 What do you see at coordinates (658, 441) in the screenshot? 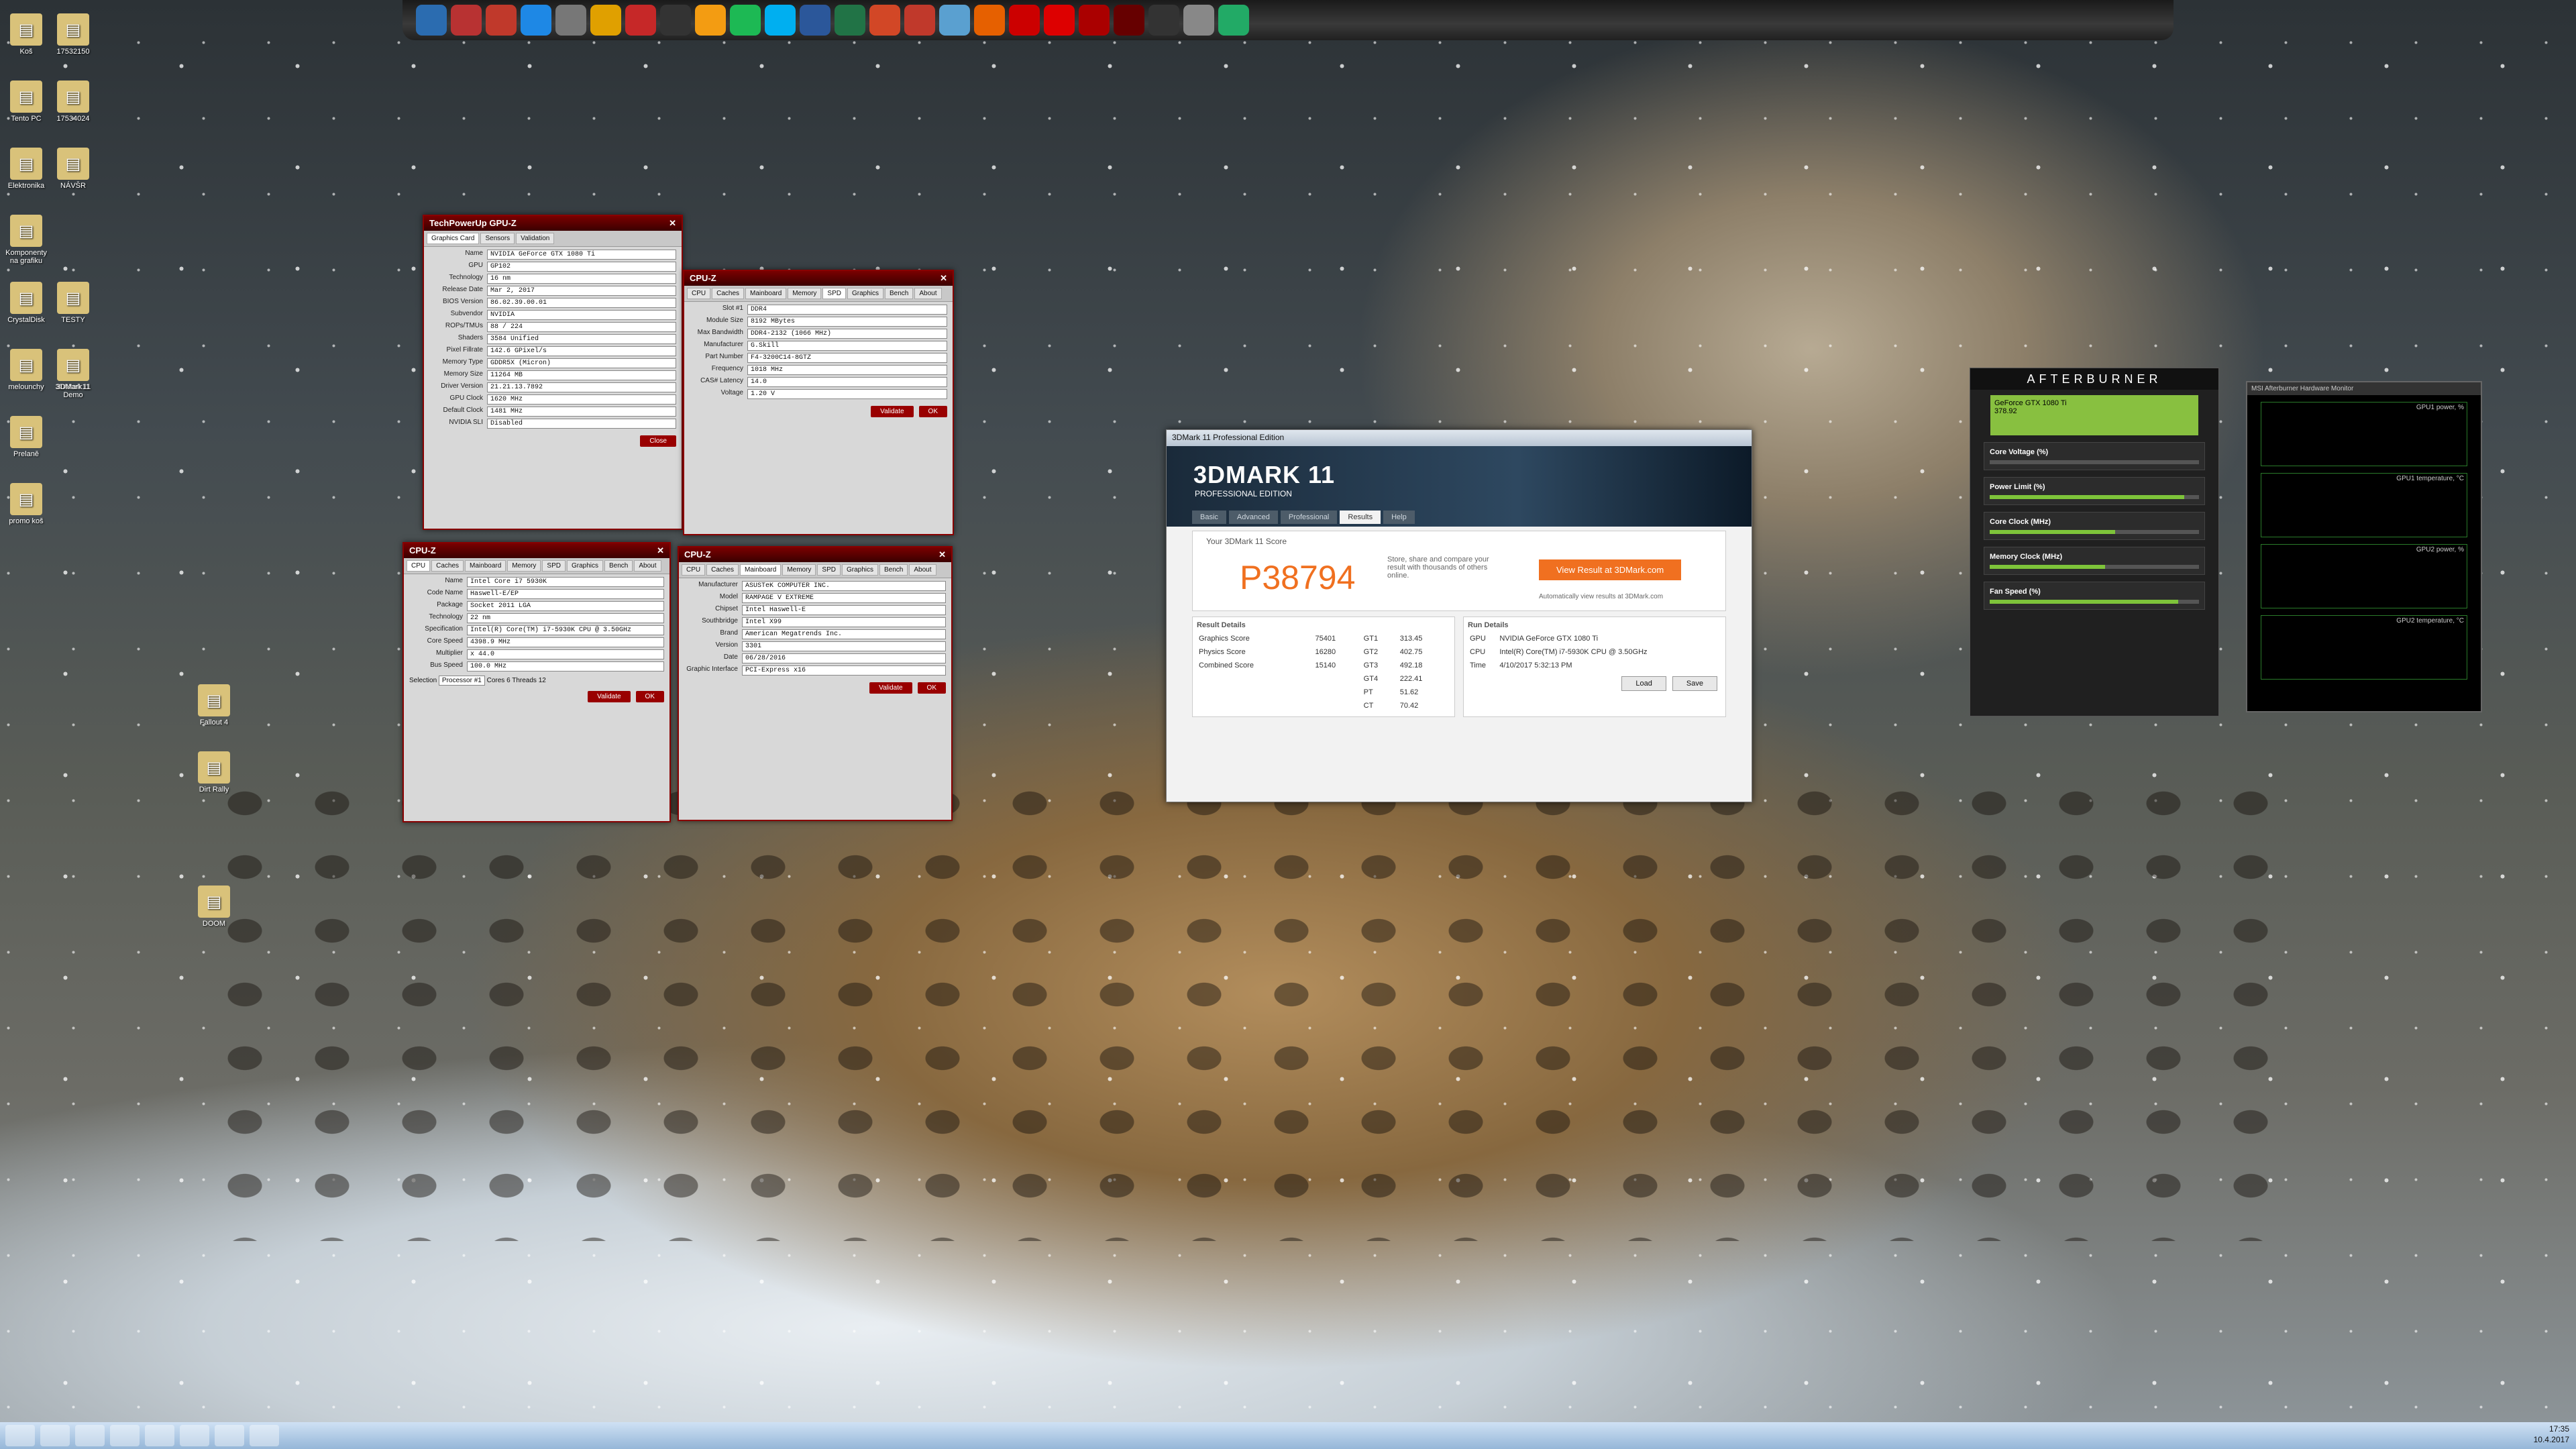
I see `gpuz-close-button: Close` at bounding box center [658, 441].